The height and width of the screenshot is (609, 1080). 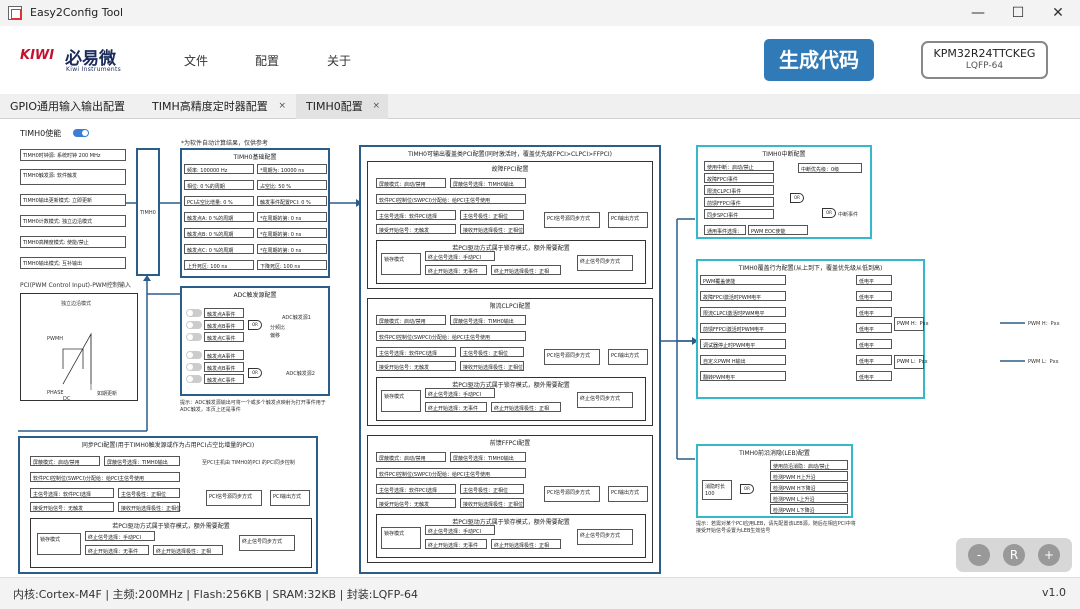 What do you see at coordinates (819, 60) in the screenshot?
I see `generate-code-button: 生成代码` at bounding box center [819, 60].